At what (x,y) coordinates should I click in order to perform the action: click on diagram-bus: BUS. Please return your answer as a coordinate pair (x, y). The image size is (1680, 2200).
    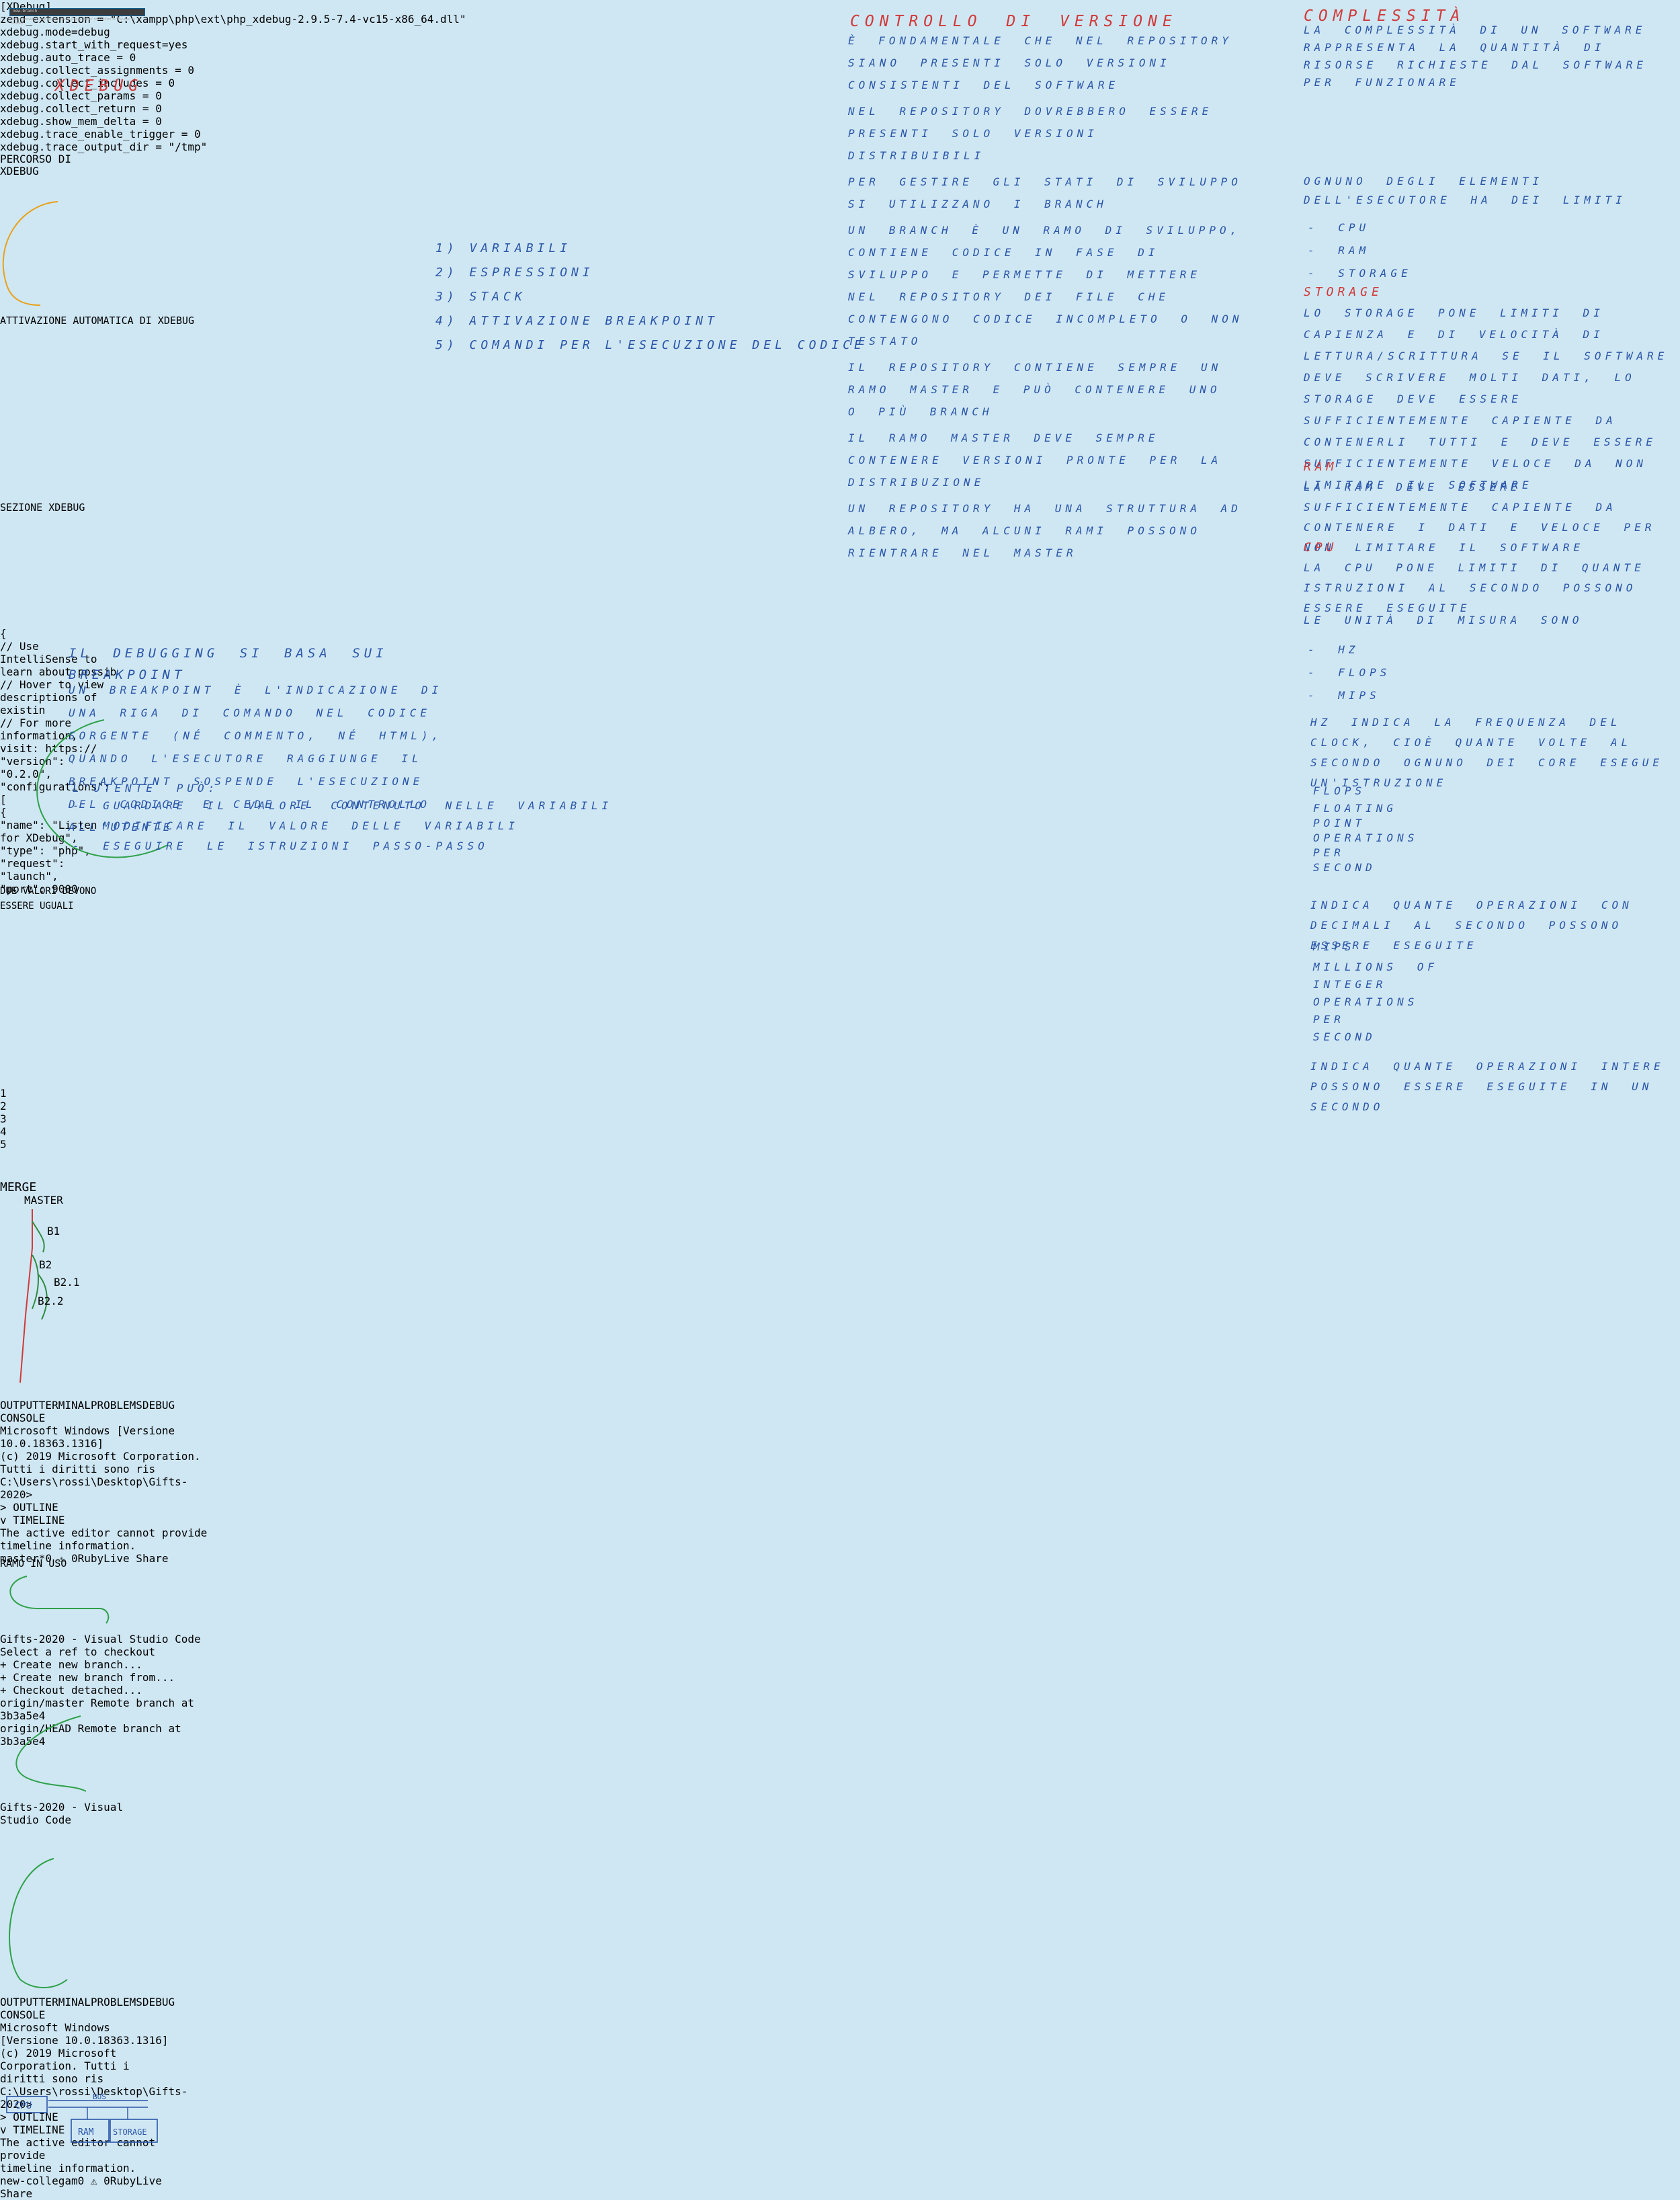
    Looking at the image, I should click on (100, 2096).